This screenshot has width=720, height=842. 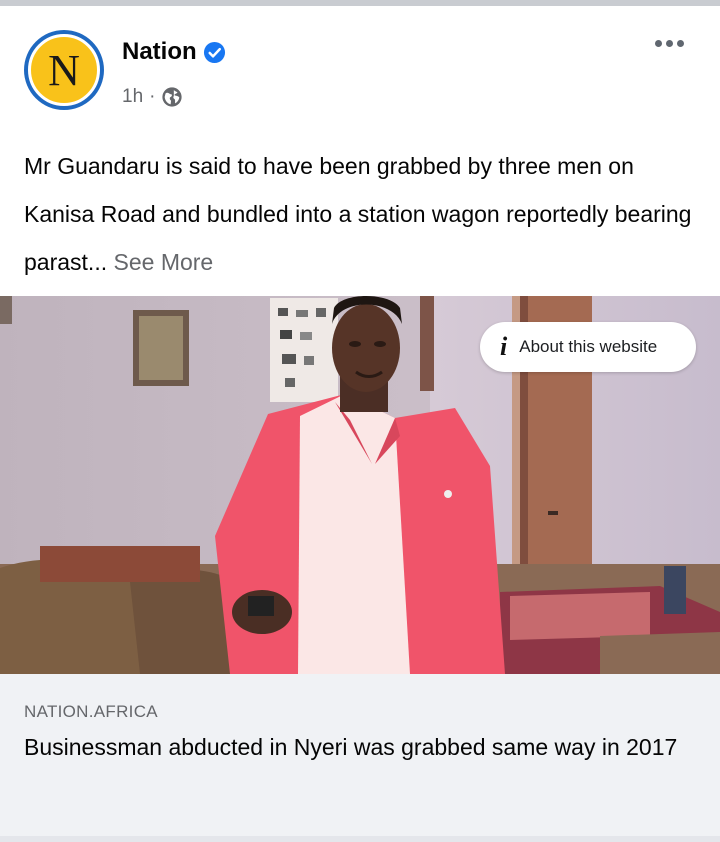 I want to click on page-name: Nation, so click(x=159, y=52).